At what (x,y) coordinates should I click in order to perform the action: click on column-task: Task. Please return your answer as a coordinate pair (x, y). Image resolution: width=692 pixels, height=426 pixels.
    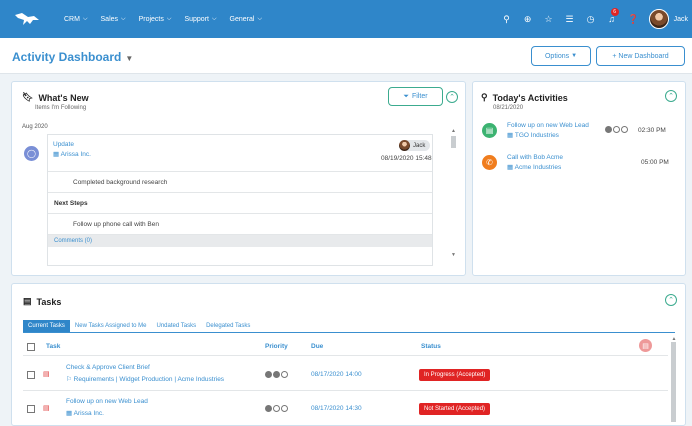
    Looking at the image, I should click on (53, 346).